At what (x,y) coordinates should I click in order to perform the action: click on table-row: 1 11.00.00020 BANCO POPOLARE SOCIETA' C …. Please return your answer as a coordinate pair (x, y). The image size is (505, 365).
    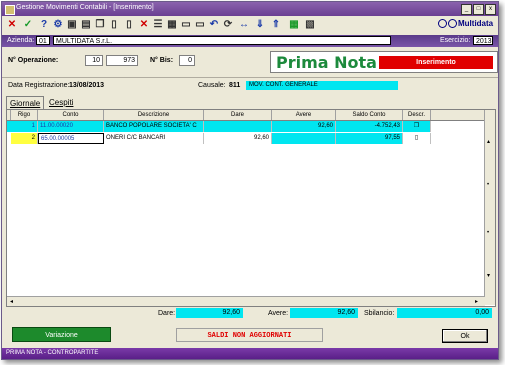
    Looking at the image, I should click on (219, 126).